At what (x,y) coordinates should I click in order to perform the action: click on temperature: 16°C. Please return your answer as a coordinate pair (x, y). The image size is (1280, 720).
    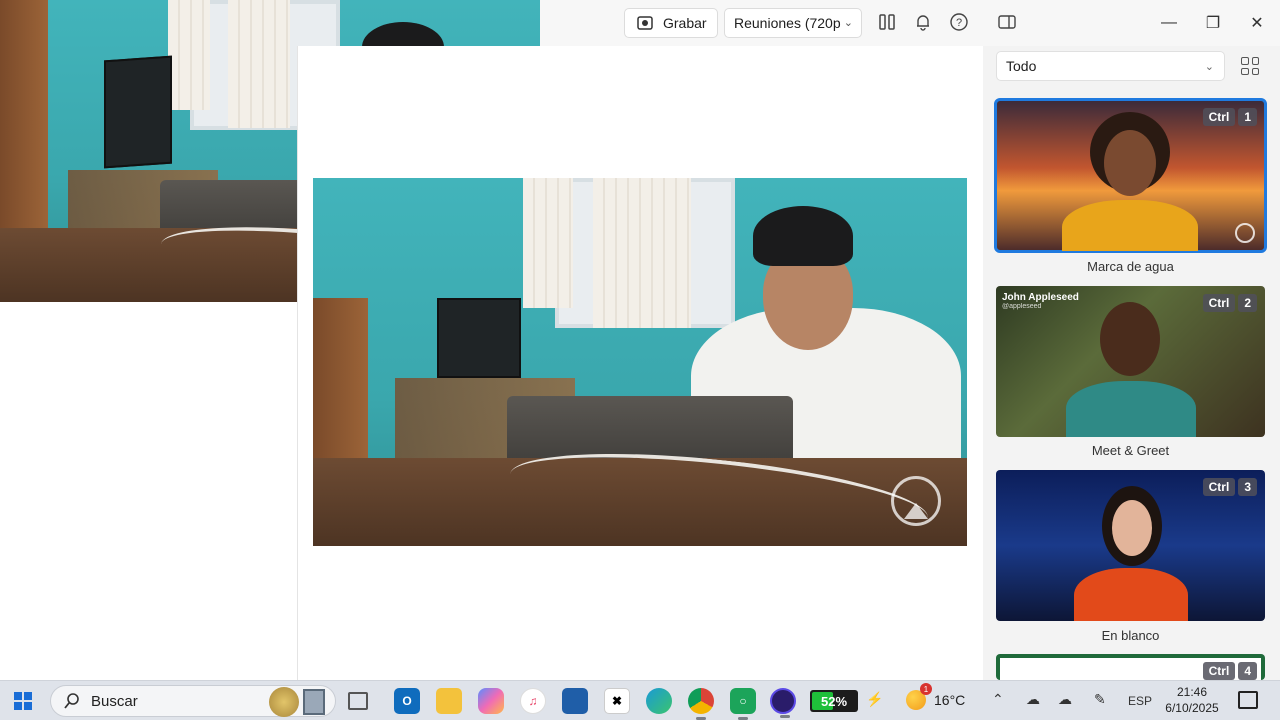
    Looking at the image, I should click on (950, 700).